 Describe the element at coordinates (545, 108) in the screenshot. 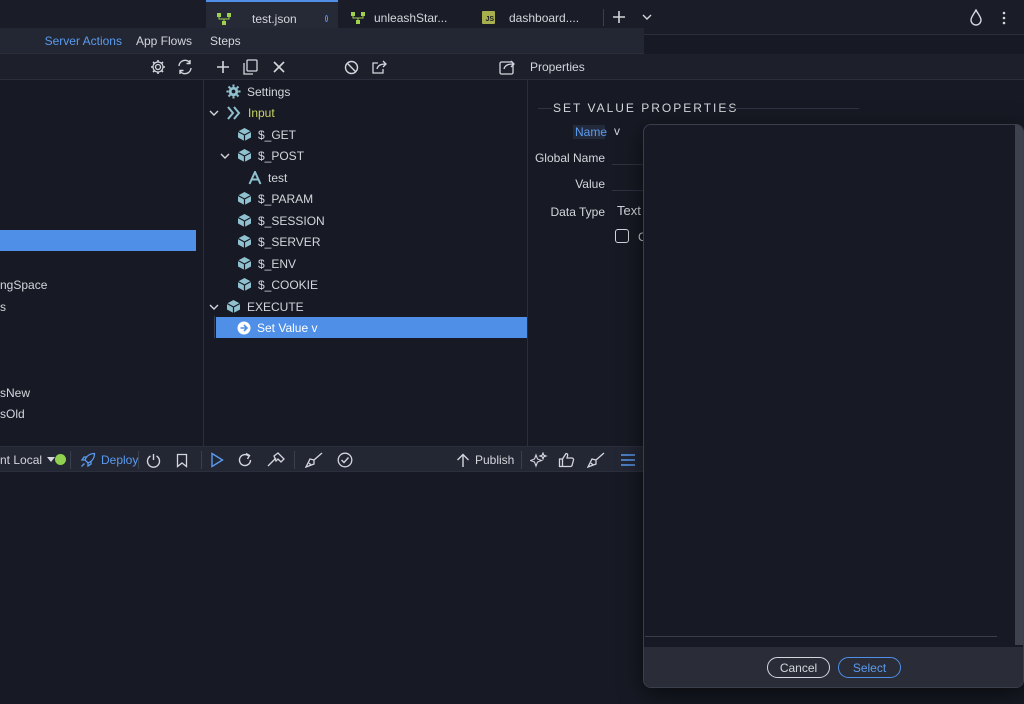

I see `section-rule-left` at that location.